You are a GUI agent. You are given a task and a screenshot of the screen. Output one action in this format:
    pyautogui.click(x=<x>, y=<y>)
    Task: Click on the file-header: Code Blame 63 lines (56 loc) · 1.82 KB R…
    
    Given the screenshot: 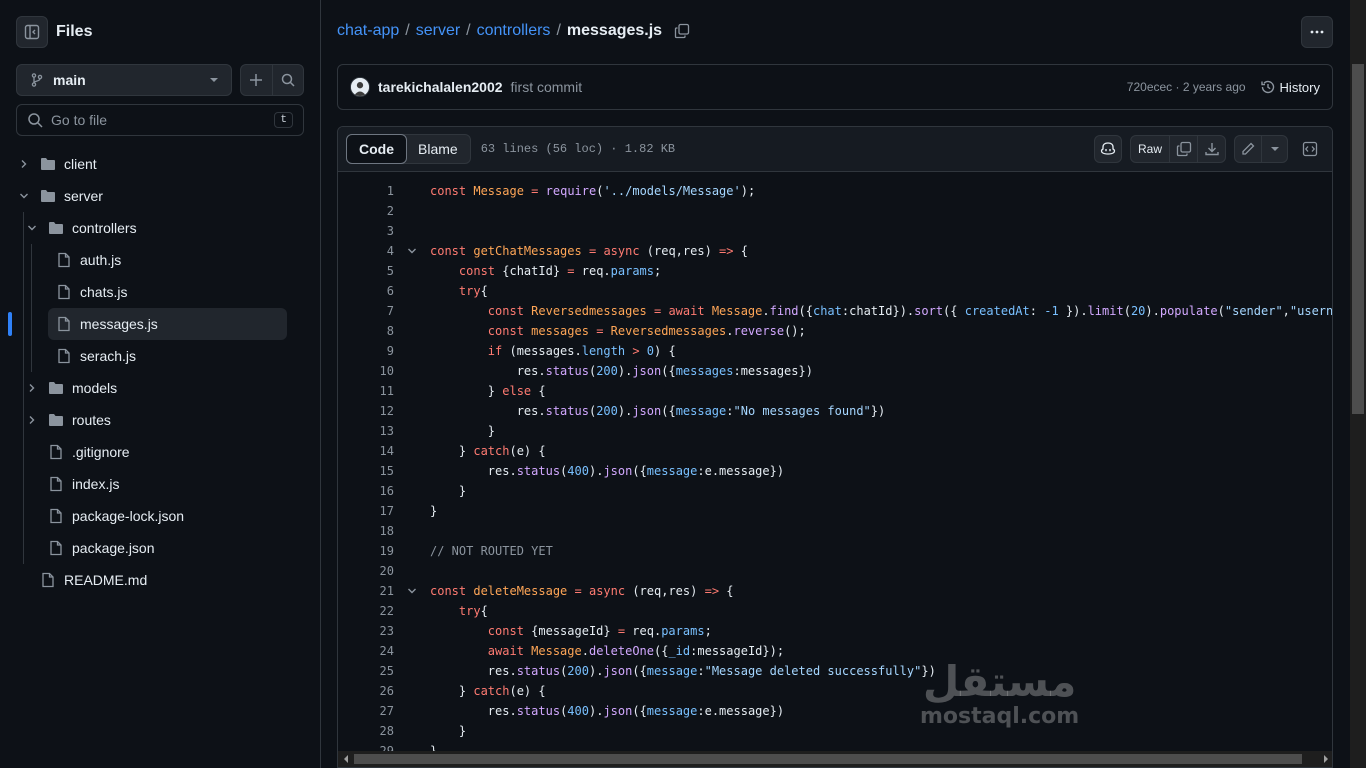 What is the action you would take?
    pyautogui.click(x=835, y=149)
    